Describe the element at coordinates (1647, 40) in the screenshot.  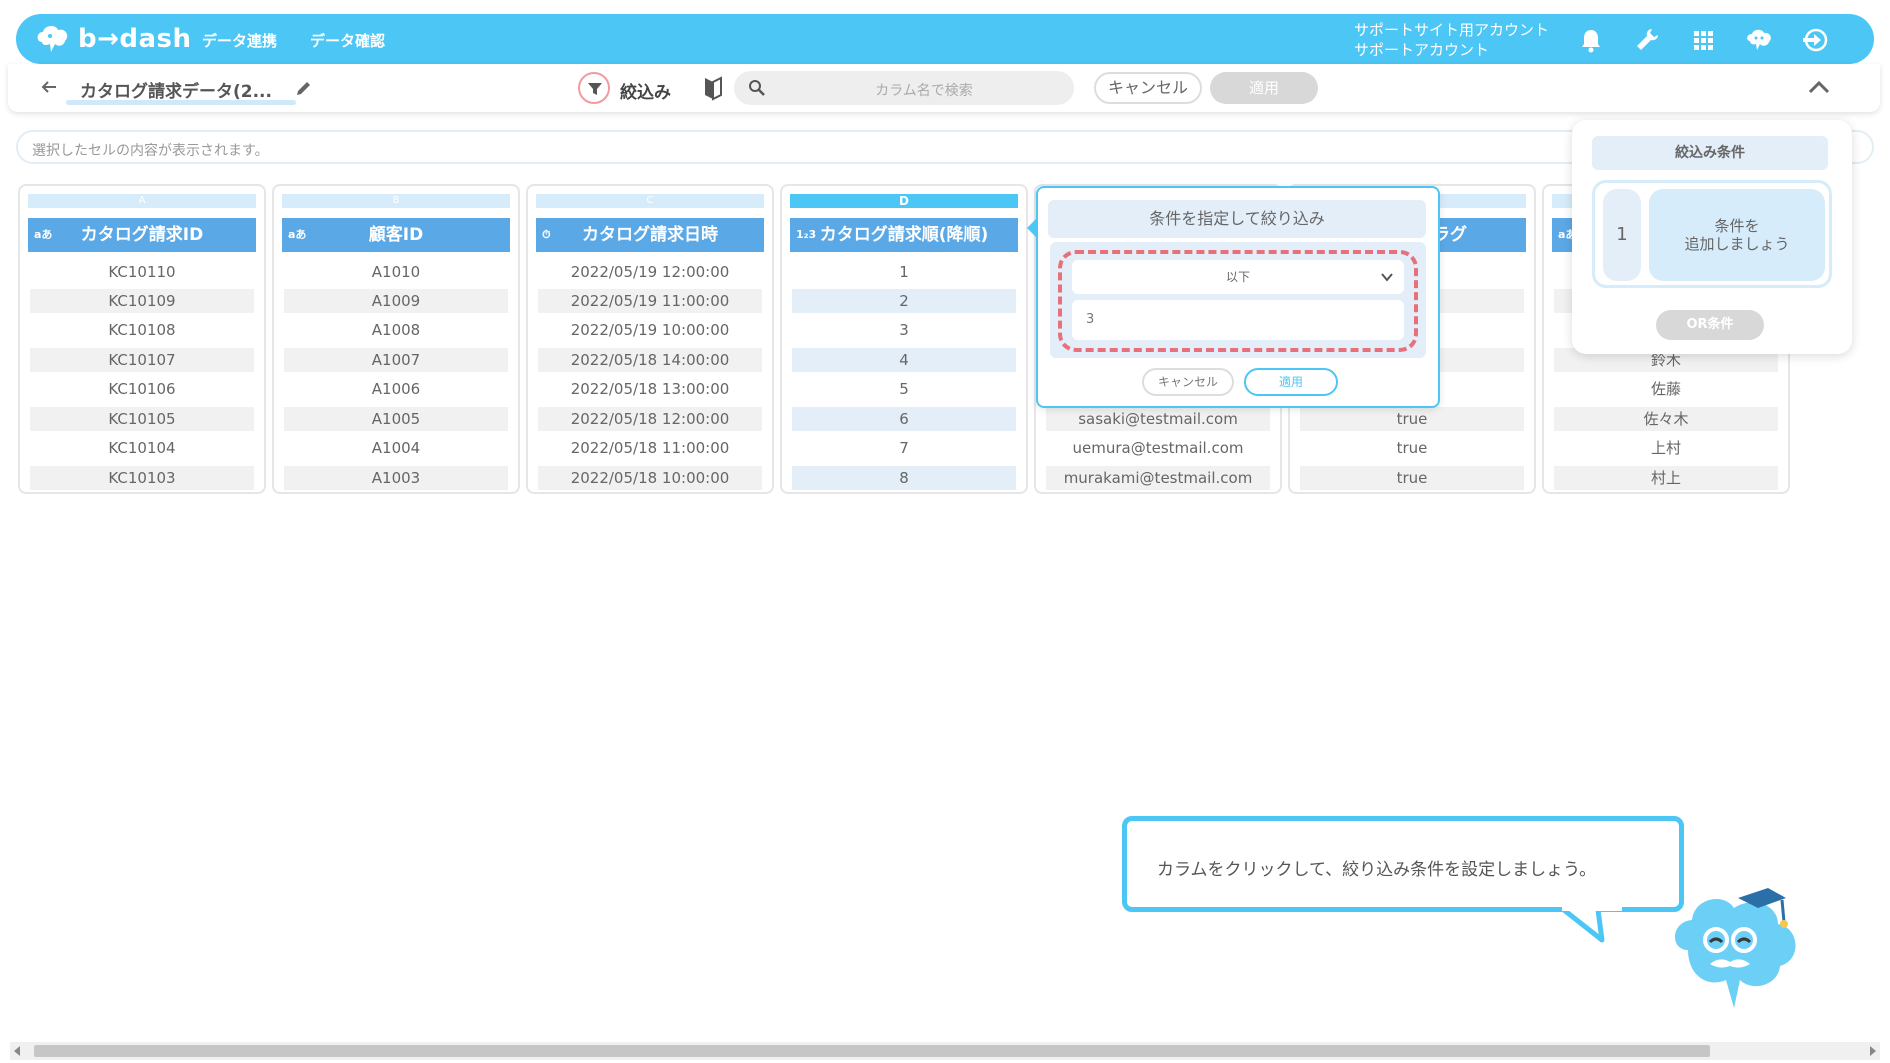
I see `wrench-icon` at that location.